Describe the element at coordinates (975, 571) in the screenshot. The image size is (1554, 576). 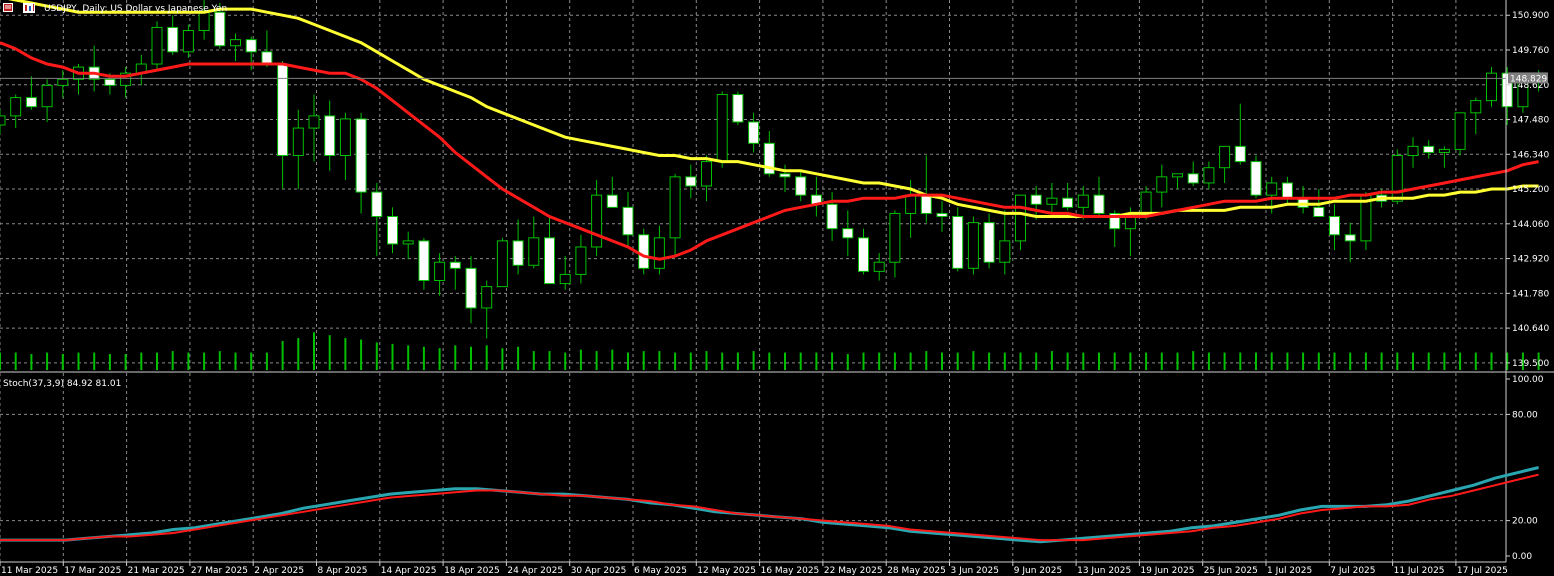
I see `time-tick-label: 3 Jun 2025` at that location.